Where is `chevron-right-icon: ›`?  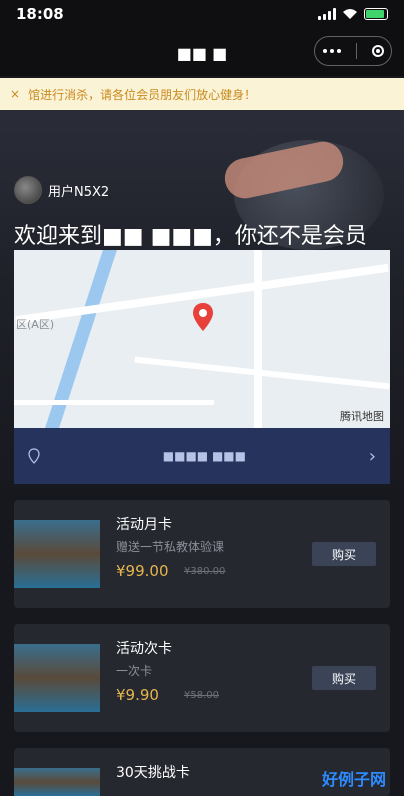 chevron-right-icon: › is located at coordinates (372, 456).